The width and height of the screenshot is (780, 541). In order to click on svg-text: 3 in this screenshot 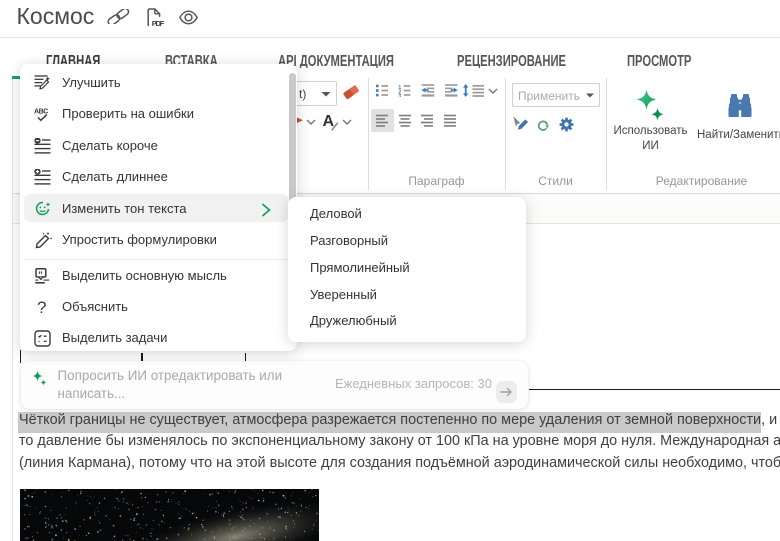, I will do `click(399, 95)`.